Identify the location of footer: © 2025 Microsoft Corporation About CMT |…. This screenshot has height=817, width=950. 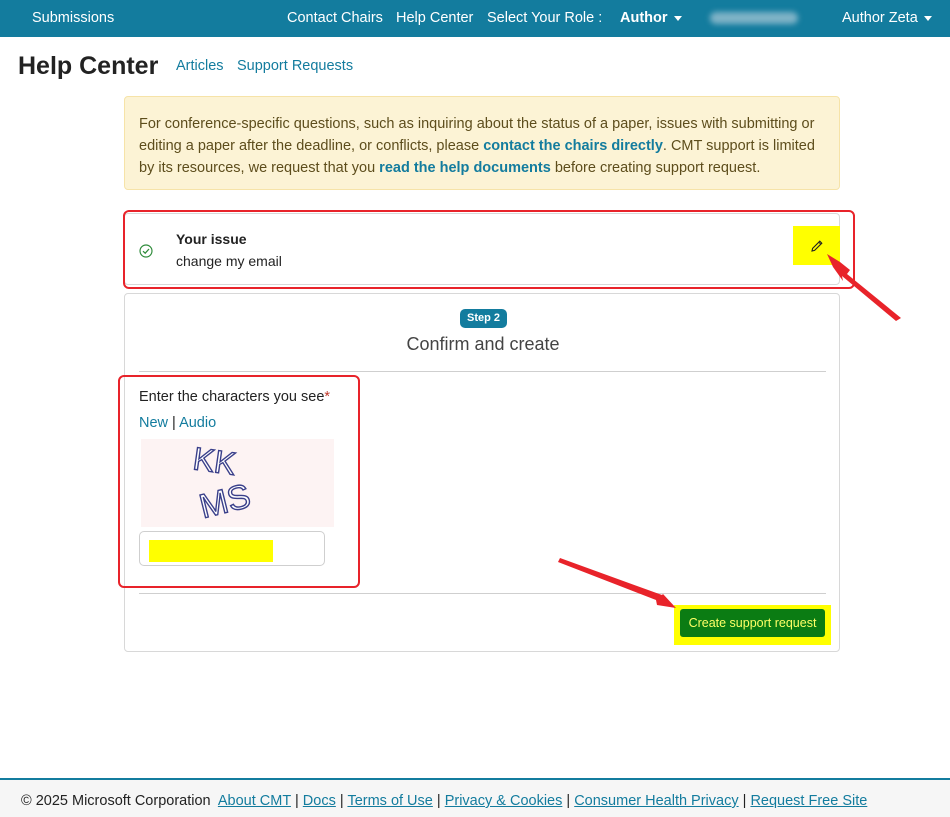
(475, 797).